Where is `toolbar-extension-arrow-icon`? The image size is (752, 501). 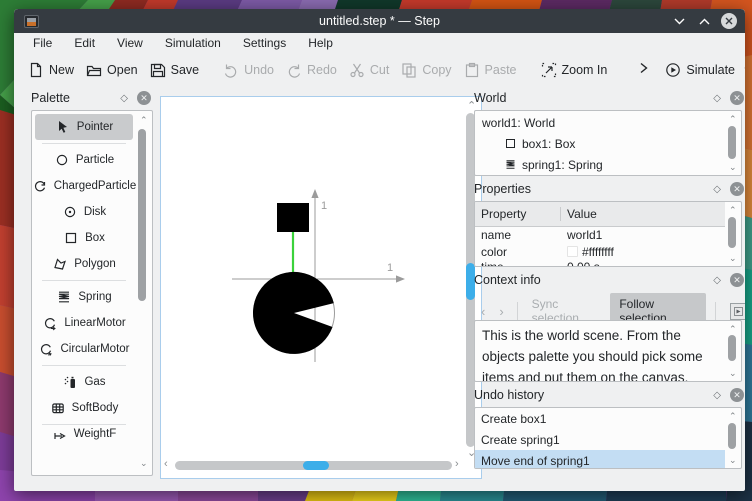 toolbar-extension-arrow-icon is located at coordinates (644, 69).